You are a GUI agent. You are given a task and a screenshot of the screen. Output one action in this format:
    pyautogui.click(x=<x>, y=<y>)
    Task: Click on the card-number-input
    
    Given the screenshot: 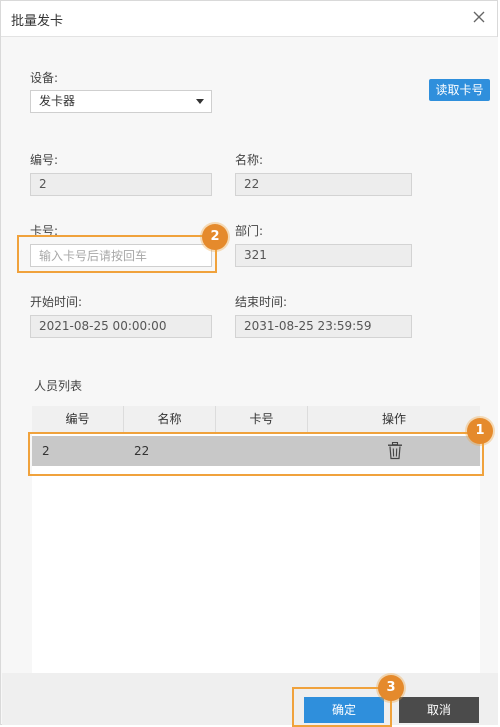 What is the action you would take?
    pyautogui.click(x=121, y=255)
    